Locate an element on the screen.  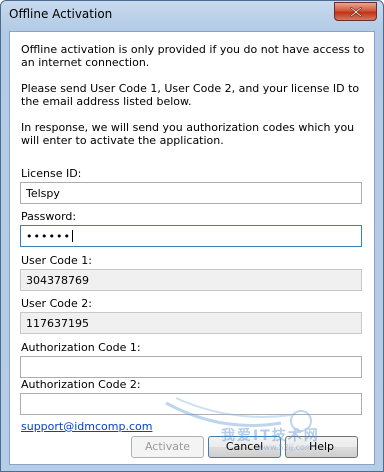
cancel-button: Cancel is located at coordinates (244, 447).